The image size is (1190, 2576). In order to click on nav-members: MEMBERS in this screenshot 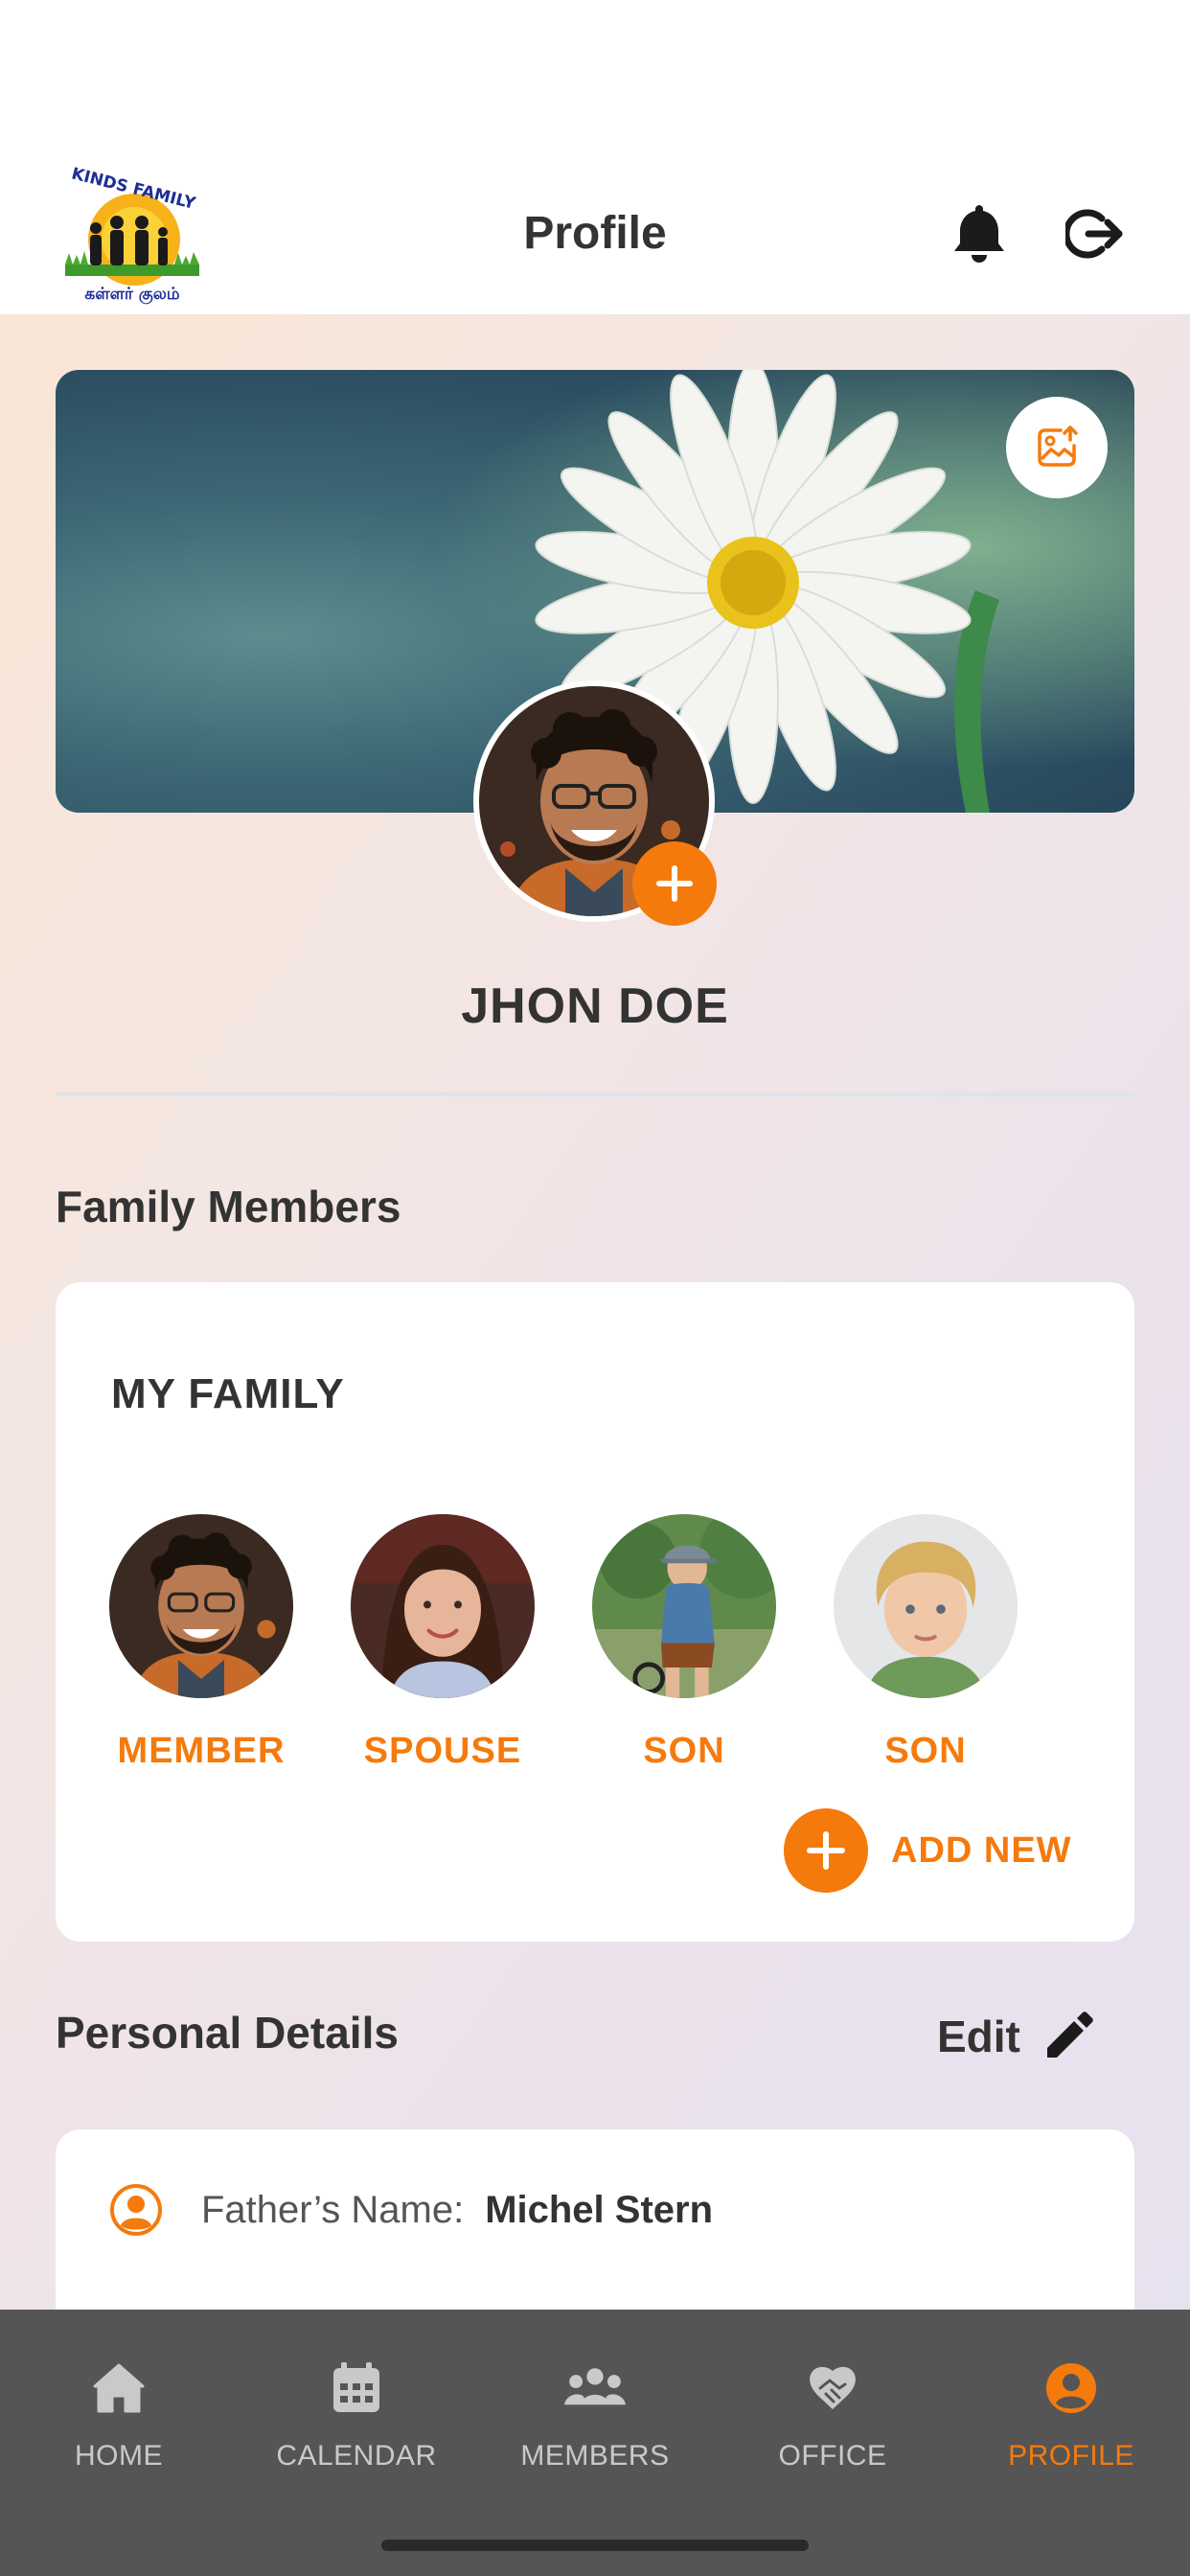, I will do `click(595, 2429)`.